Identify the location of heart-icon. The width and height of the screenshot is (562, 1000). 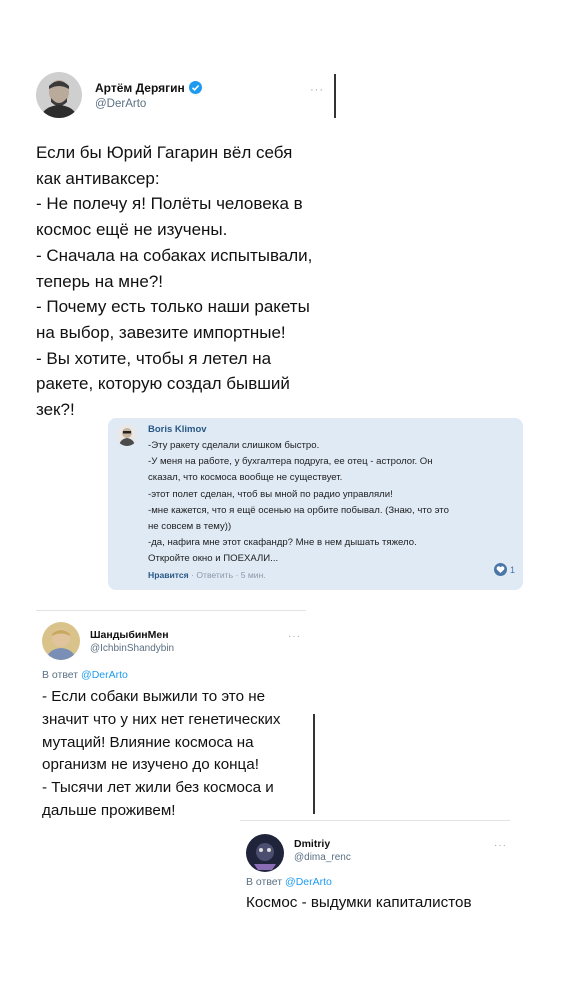
(500, 569).